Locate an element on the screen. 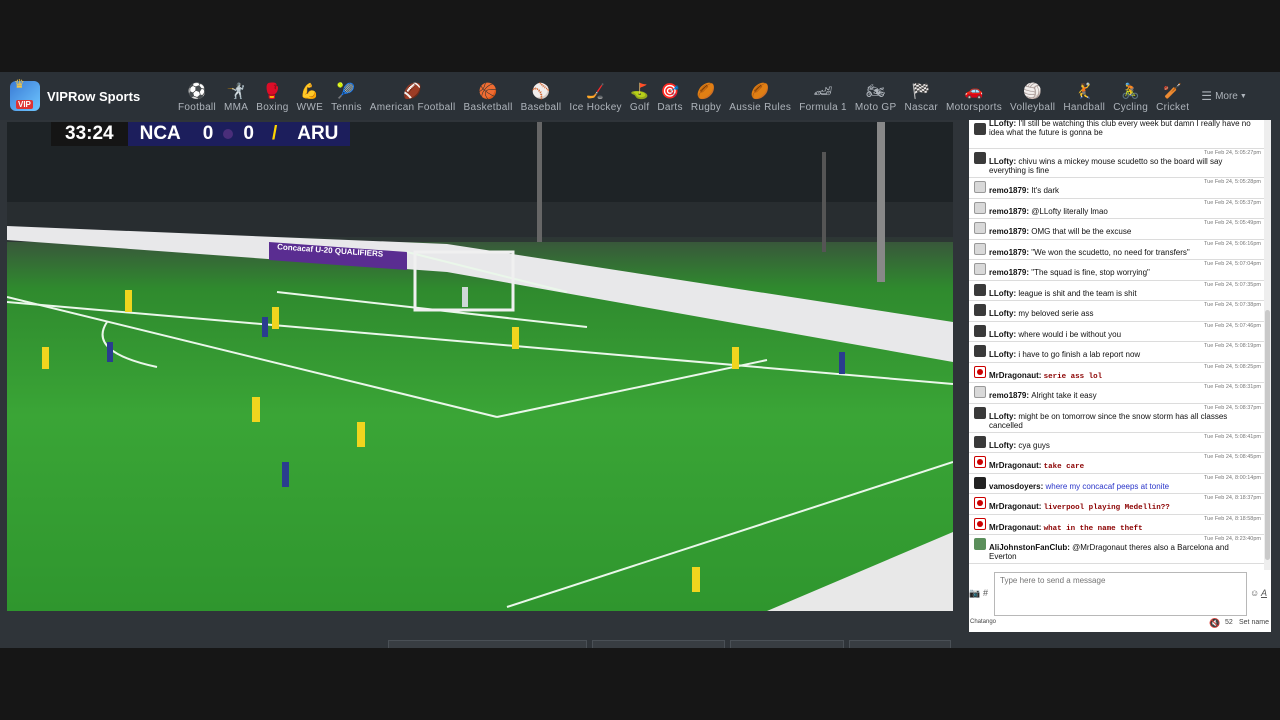  message-body: MrDragonaut: what in the name theft is located at coordinates (1123, 528).